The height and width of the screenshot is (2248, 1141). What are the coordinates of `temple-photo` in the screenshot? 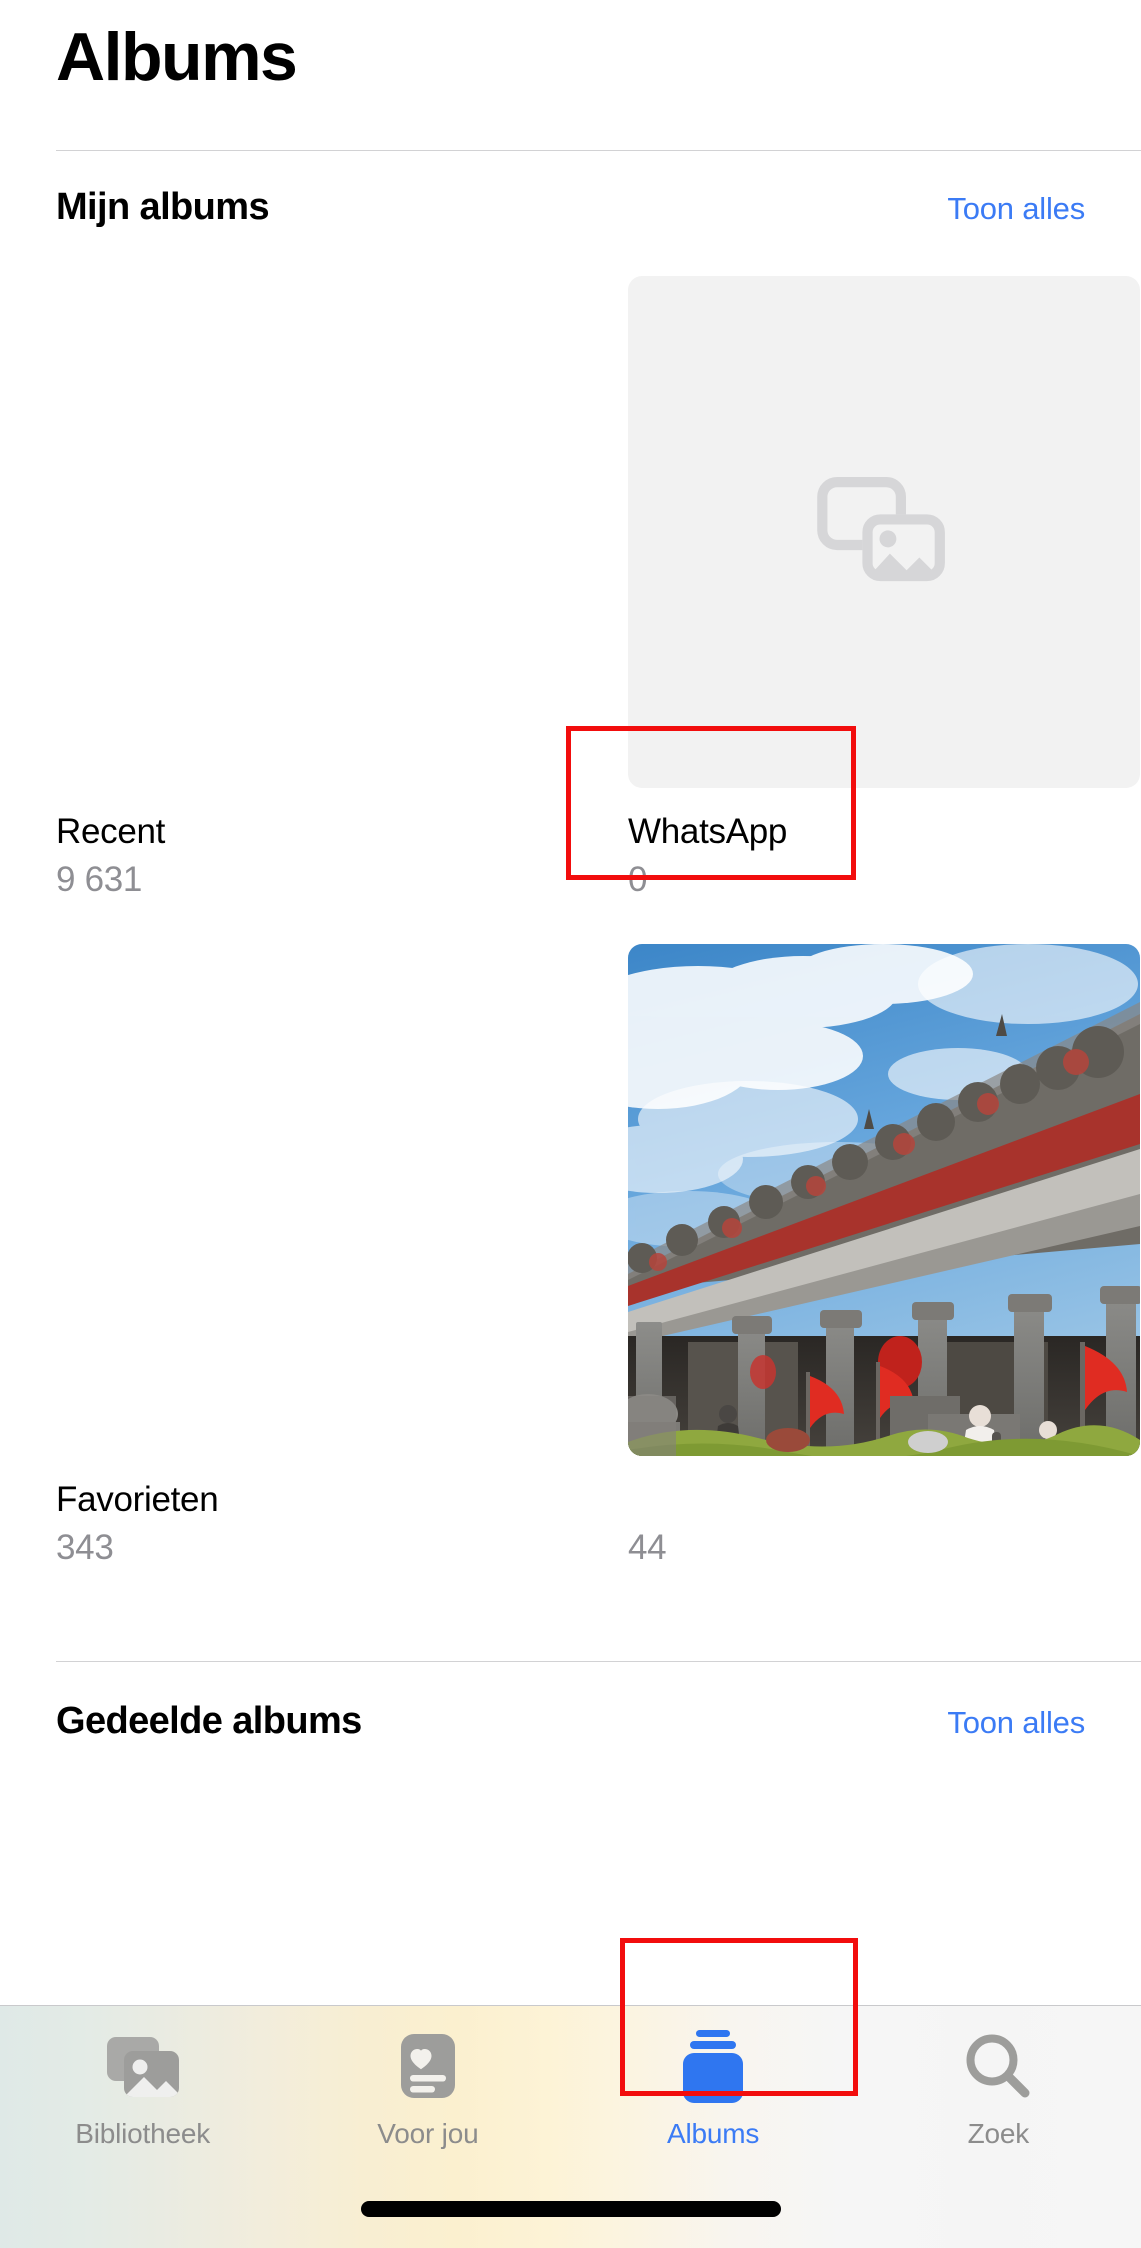 It's located at (884, 1199).